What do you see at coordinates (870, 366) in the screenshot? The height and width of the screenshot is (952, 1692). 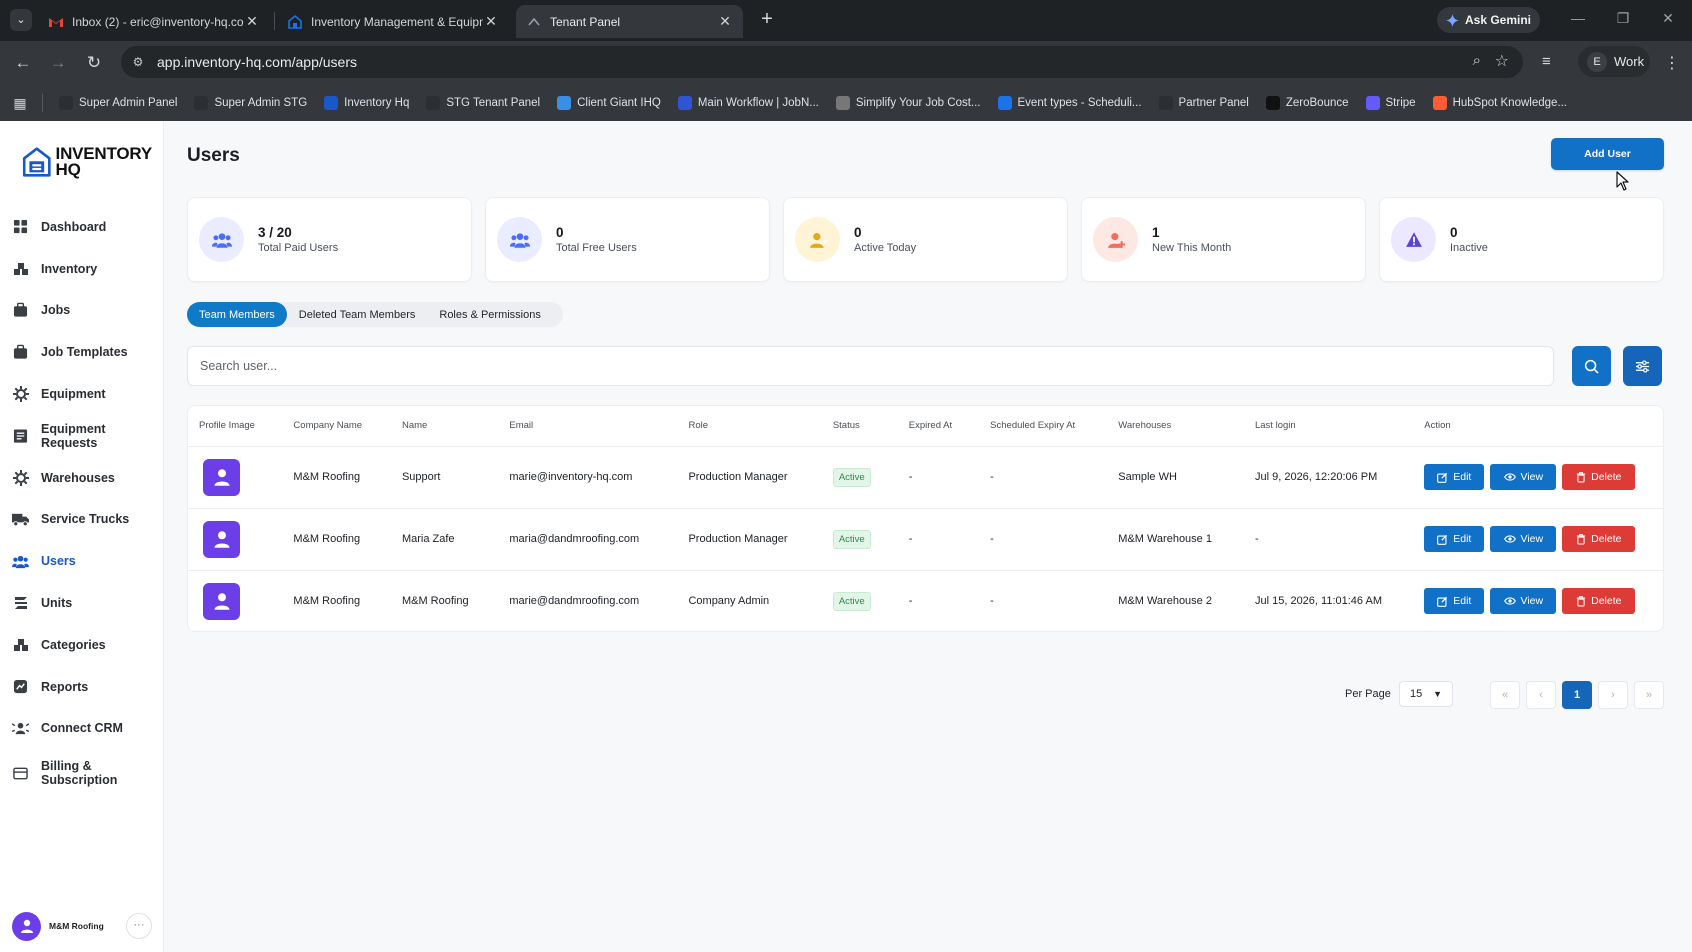 I see `search-input` at bounding box center [870, 366].